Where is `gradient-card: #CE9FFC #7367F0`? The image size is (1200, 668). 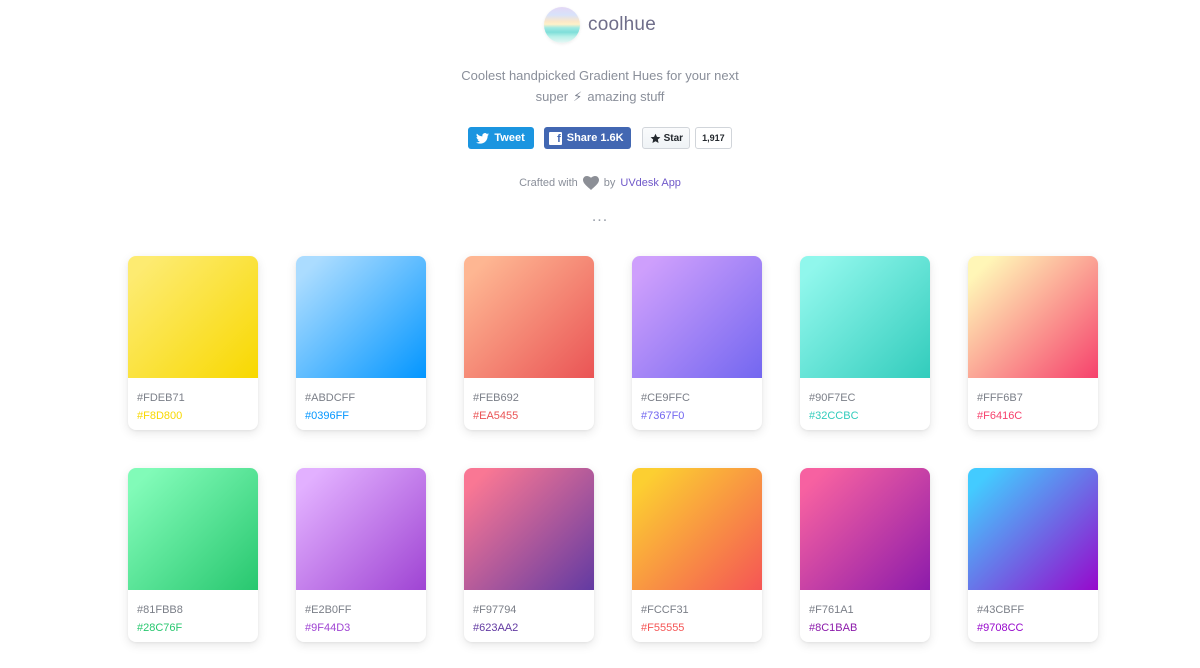
gradient-card: #CE9FFC #7367F0 is located at coordinates (697, 343).